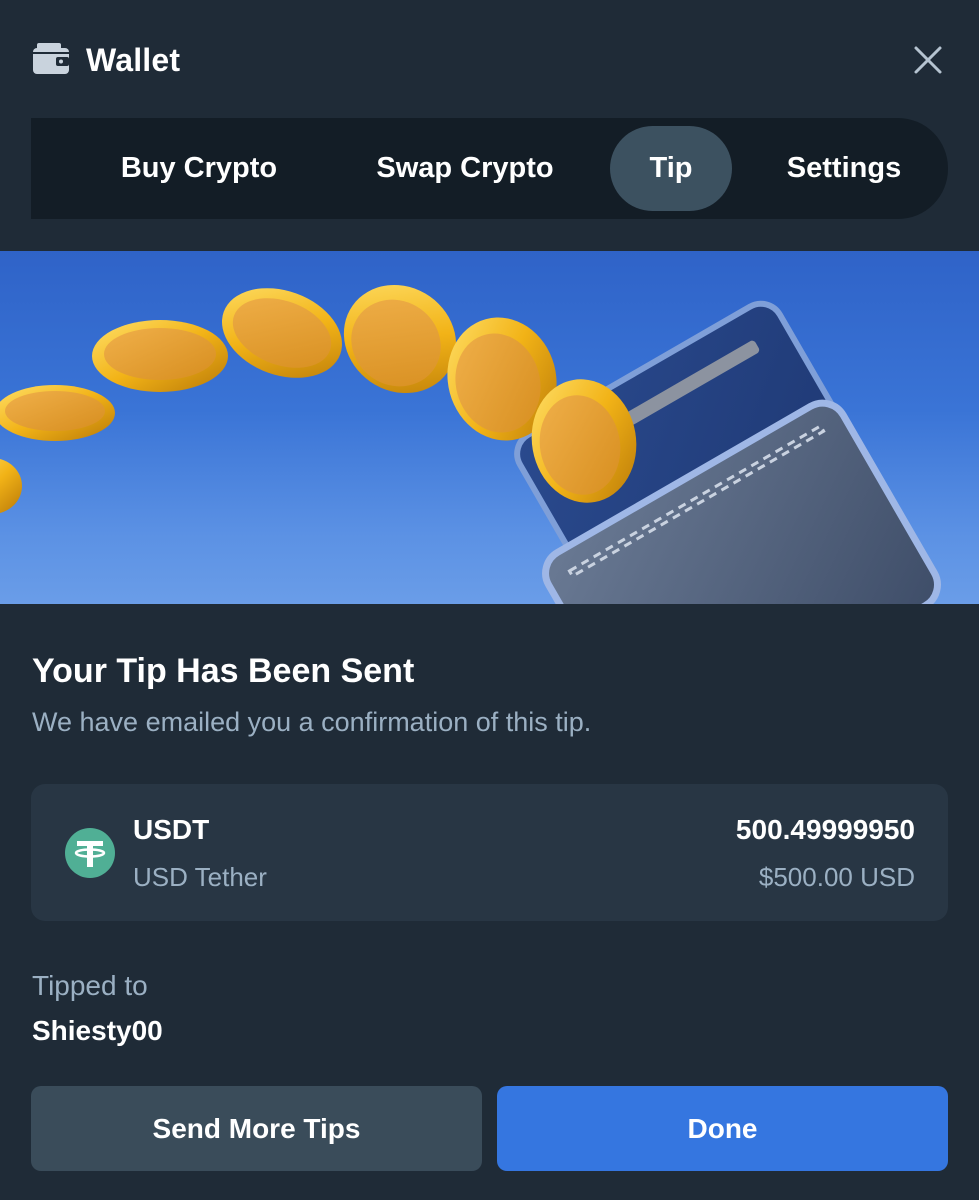  Describe the element at coordinates (200, 877) in the screenshot. I see `asset-name: USD Tether` at that location.